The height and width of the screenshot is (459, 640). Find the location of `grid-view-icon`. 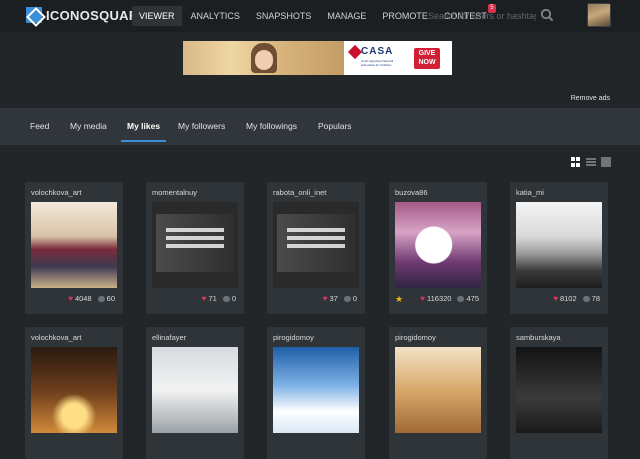

grid-view-icon is located at coordinates (576, 162).